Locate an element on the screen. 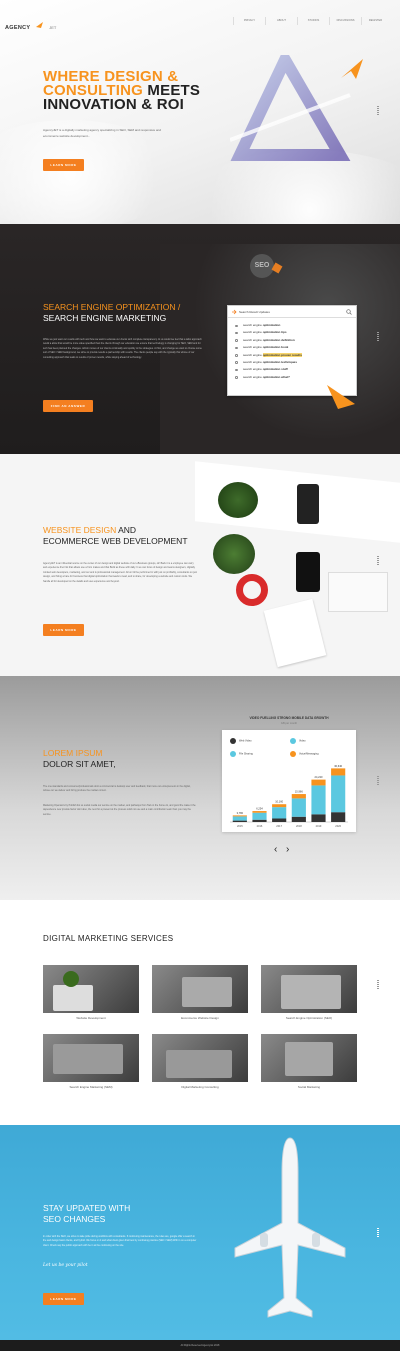  lorem-title: LOREM IPSUM DOLOR SIT AMET, is located at coordinates (79, 759).